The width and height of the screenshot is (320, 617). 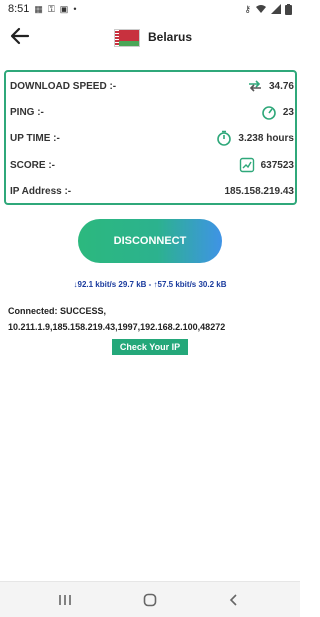 I want to click on score-chart-icon, so click(x=246, y=165).